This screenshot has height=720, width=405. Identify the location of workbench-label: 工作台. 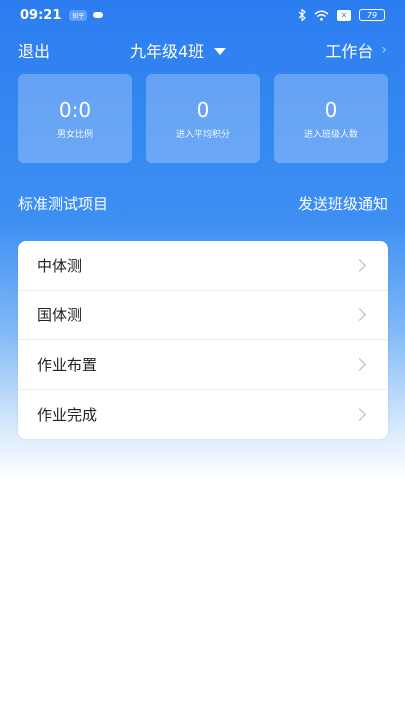
(349, 51).